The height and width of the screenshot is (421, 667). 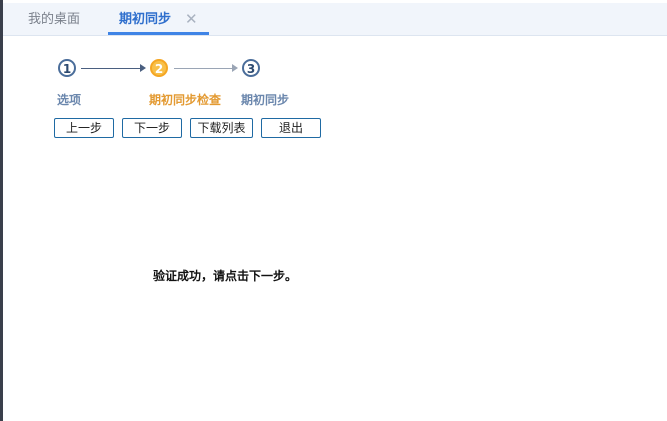 What do you see at coordinates (191, 19) in the screenshot?
I see `close-icon: ✕` at bounding box center [191, 19].